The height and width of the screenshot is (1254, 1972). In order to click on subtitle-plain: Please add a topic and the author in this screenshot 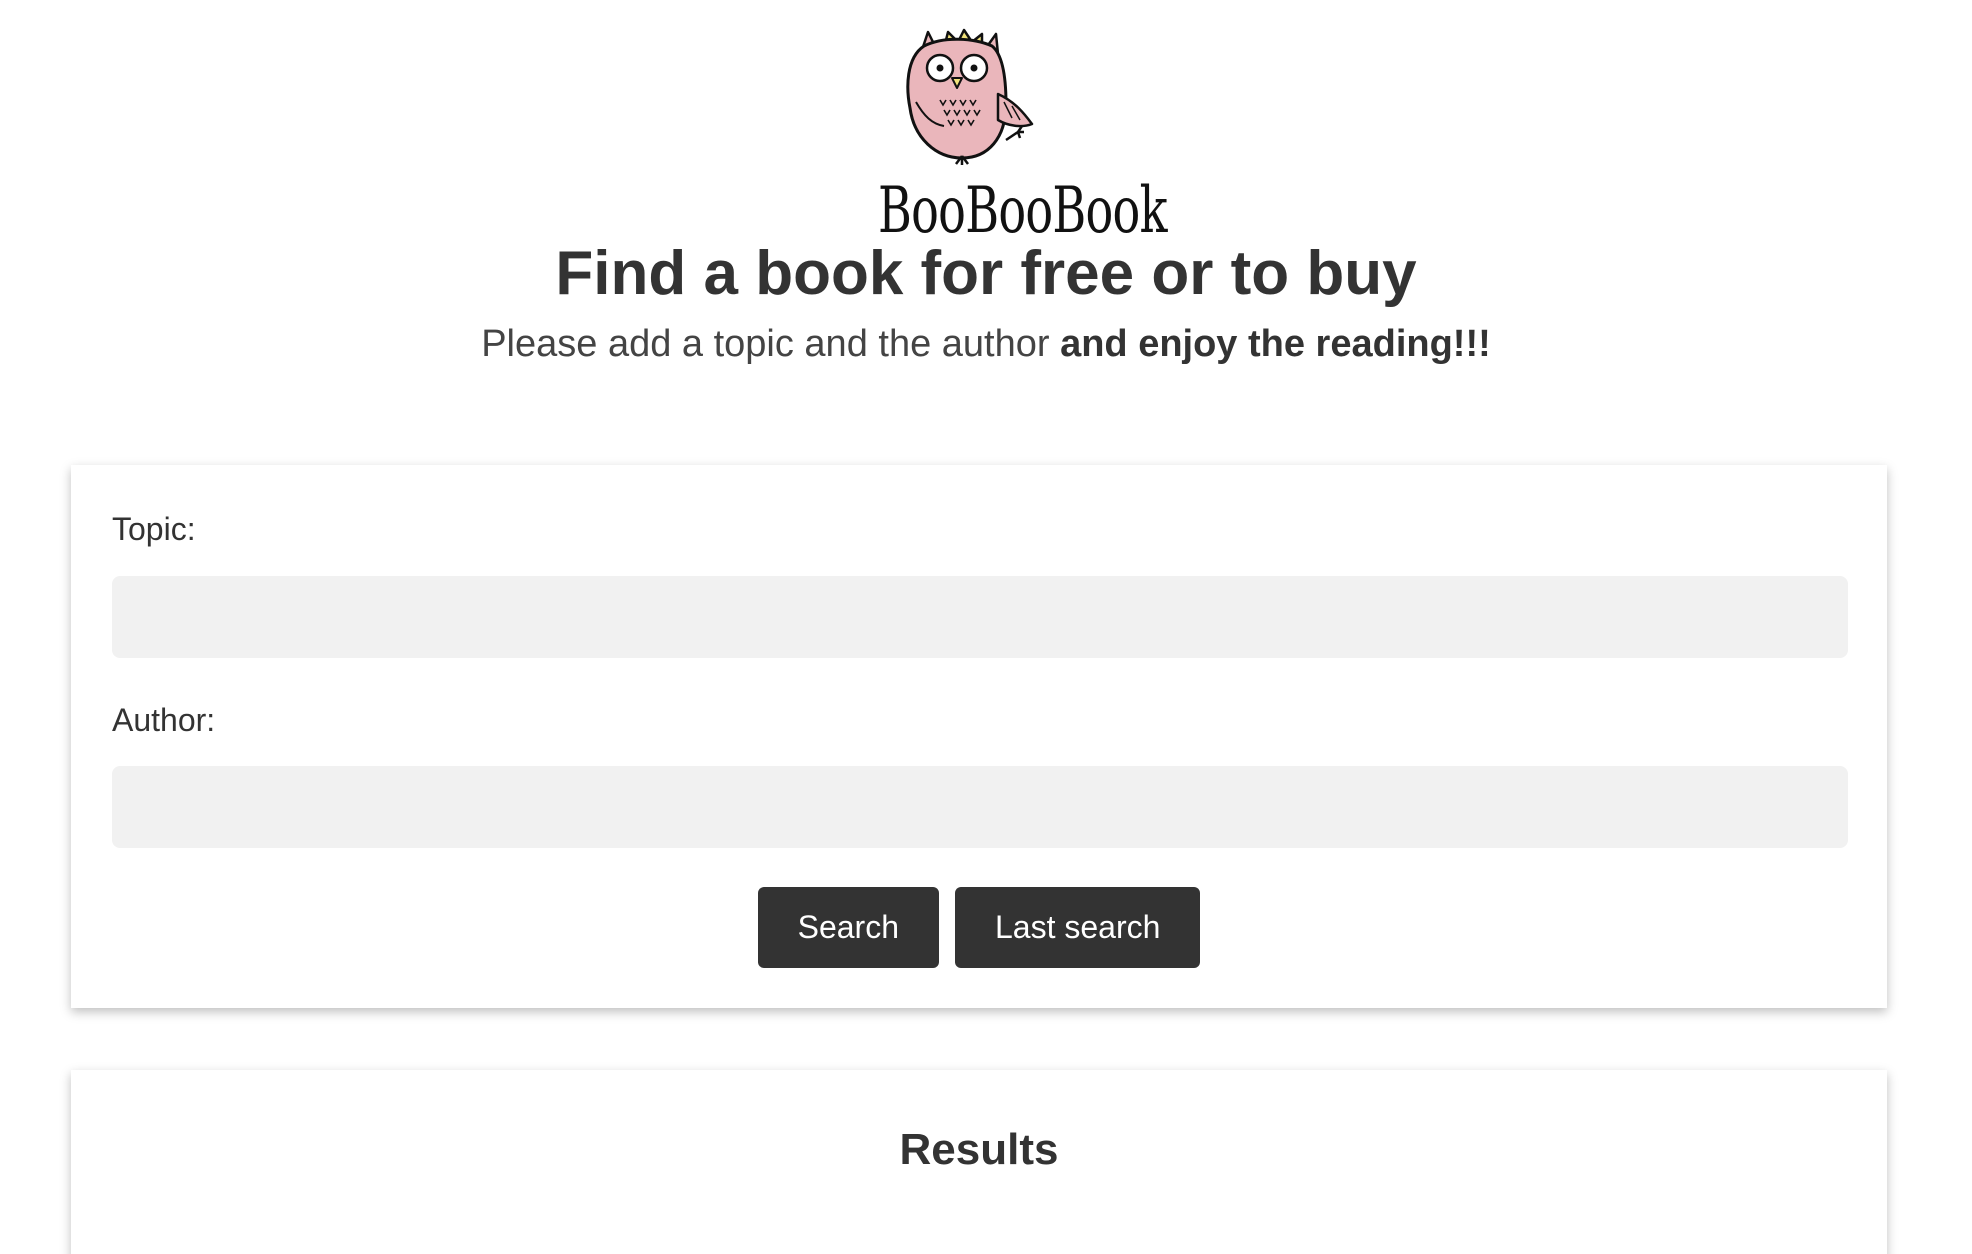, I will do `click(771, 344)`.